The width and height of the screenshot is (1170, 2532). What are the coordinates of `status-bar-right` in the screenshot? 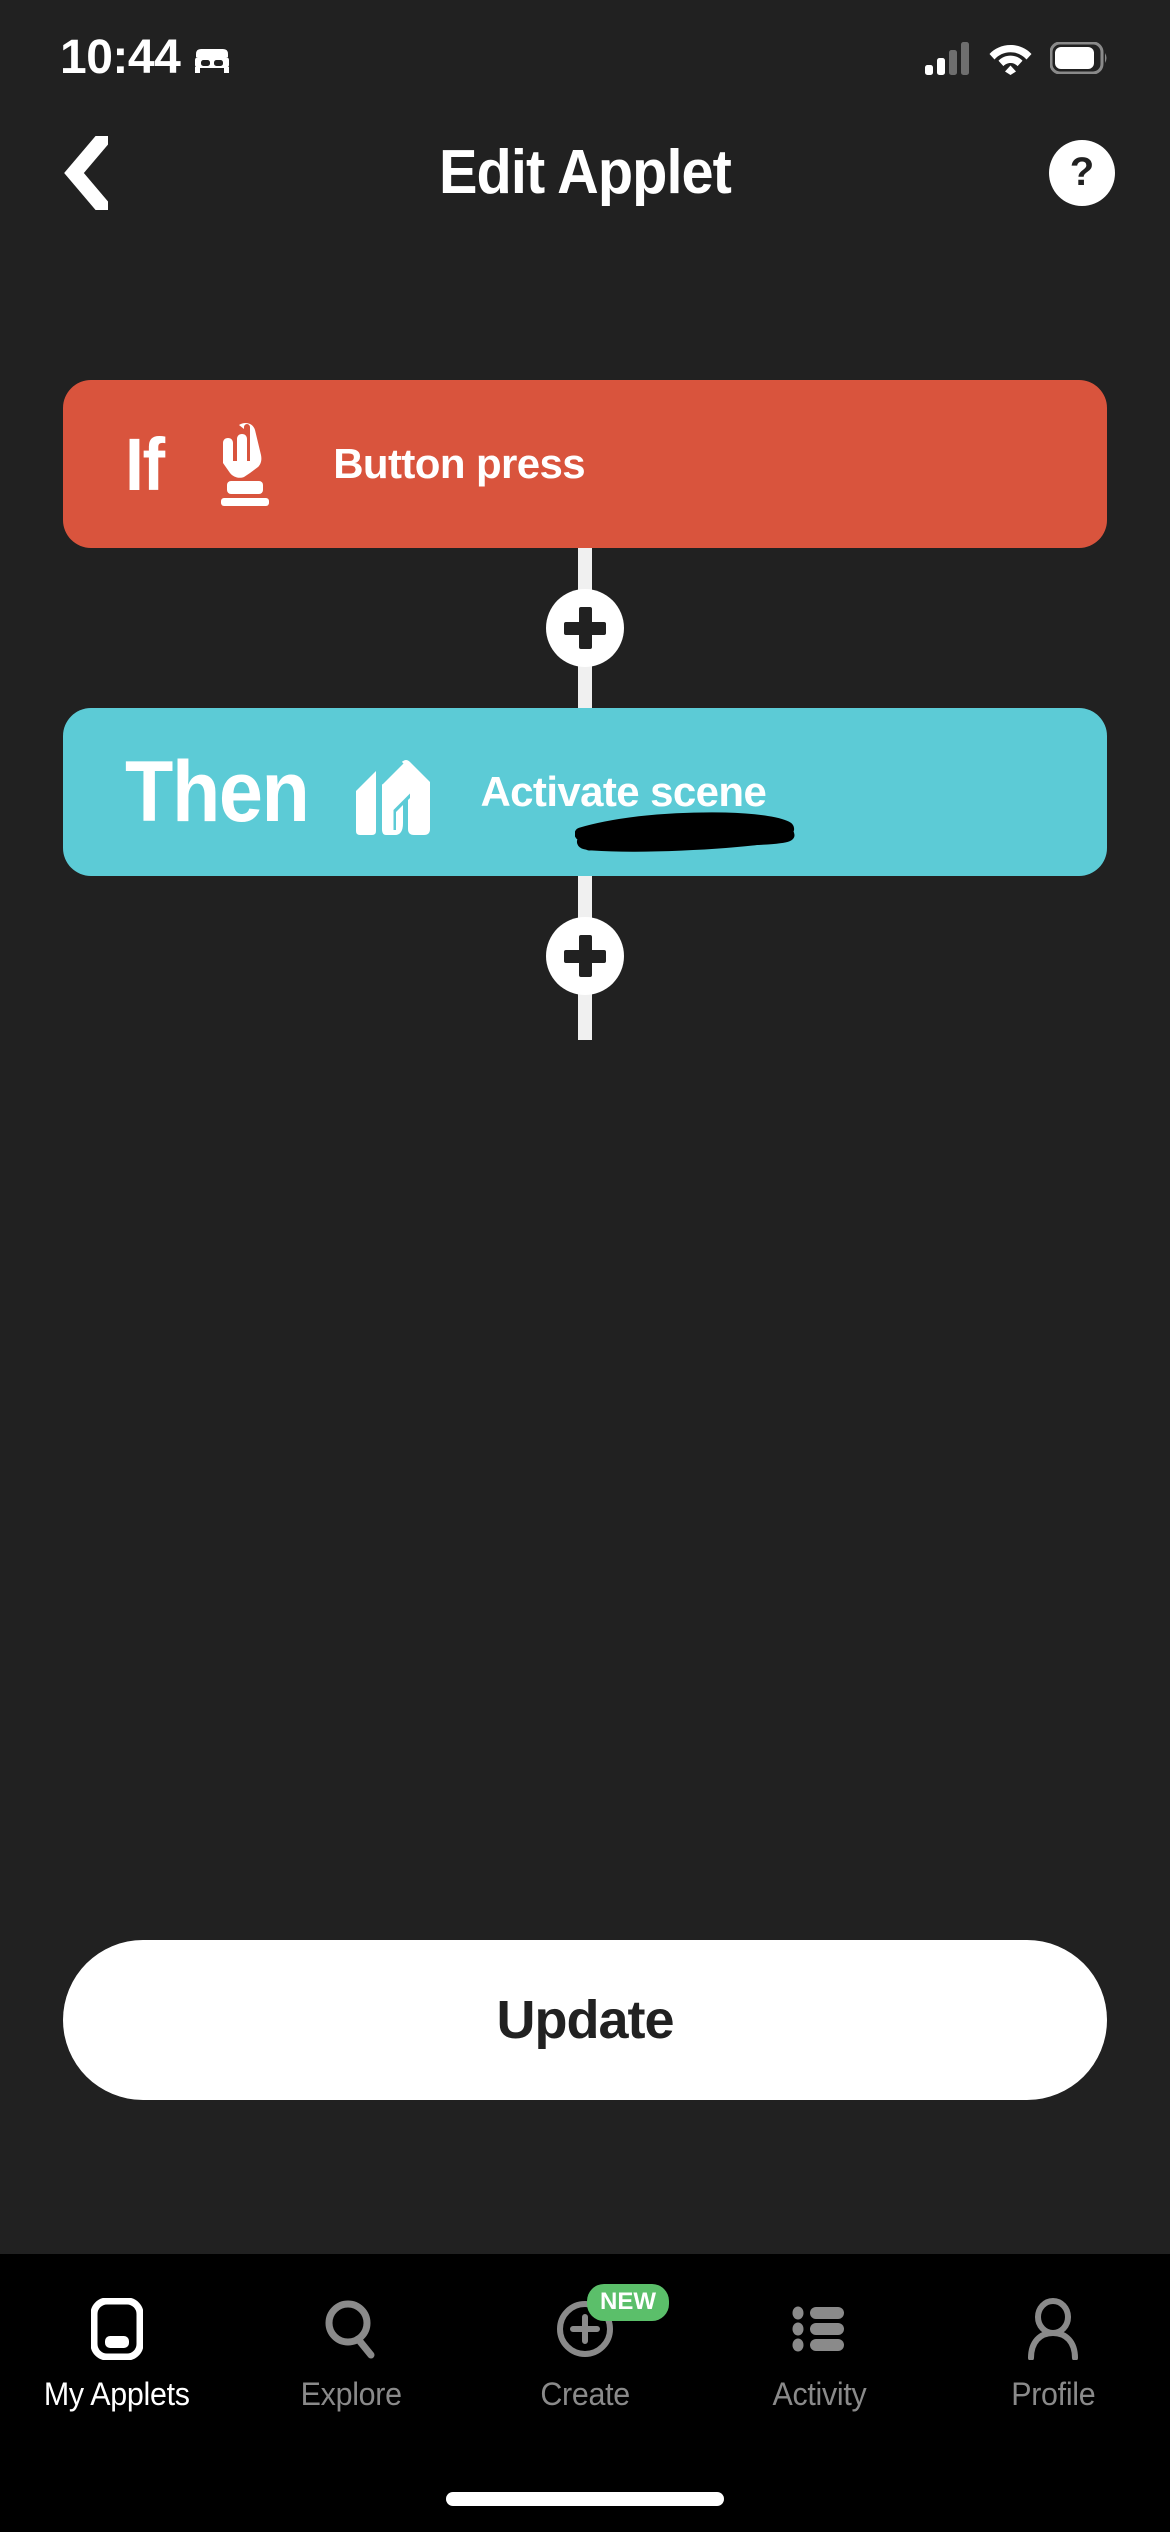 It's located at (1016, 58).